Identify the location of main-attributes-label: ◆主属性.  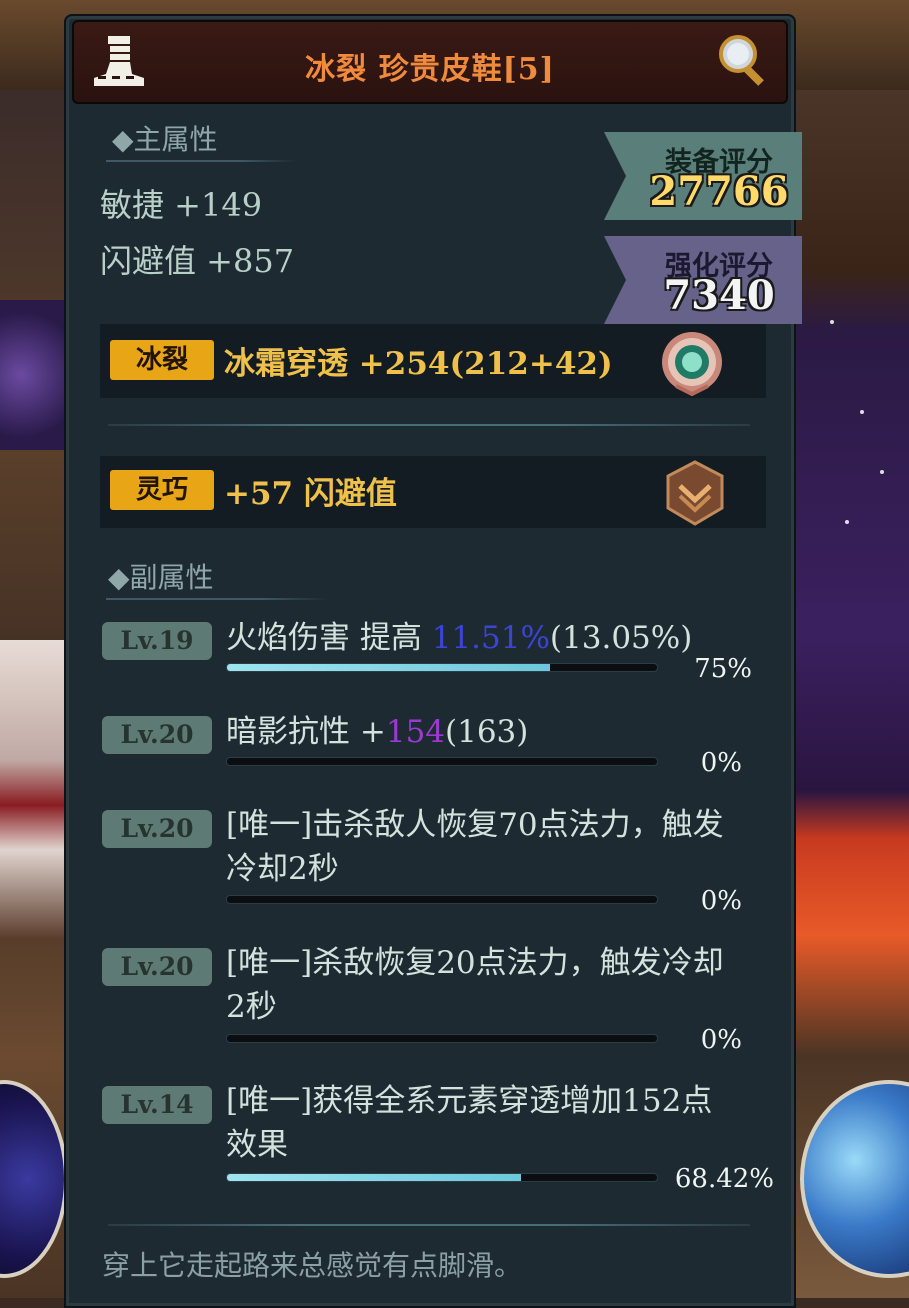
(165, 139).